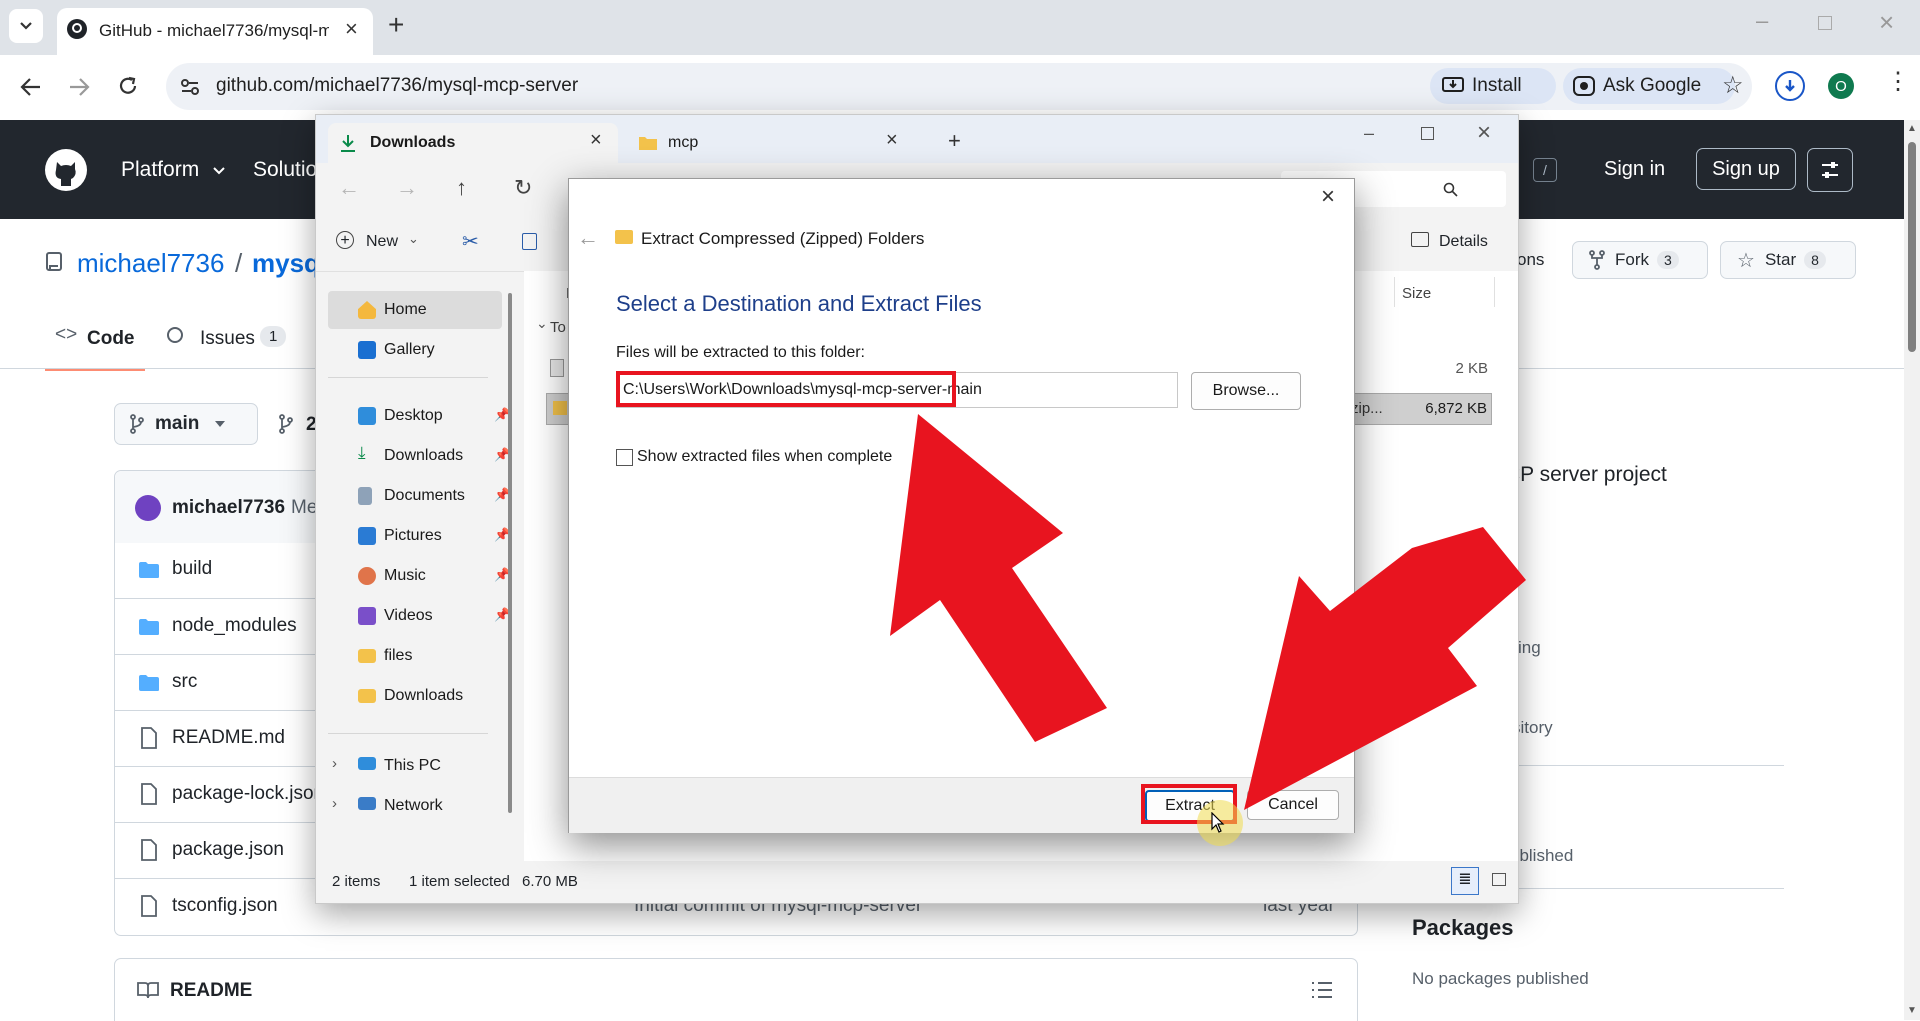 This screenshot has width=1920, height=1021. Describe the element at coordinates (415, 350) in the screenshot. I see `nav-item-gallery: Gallery` at that location.